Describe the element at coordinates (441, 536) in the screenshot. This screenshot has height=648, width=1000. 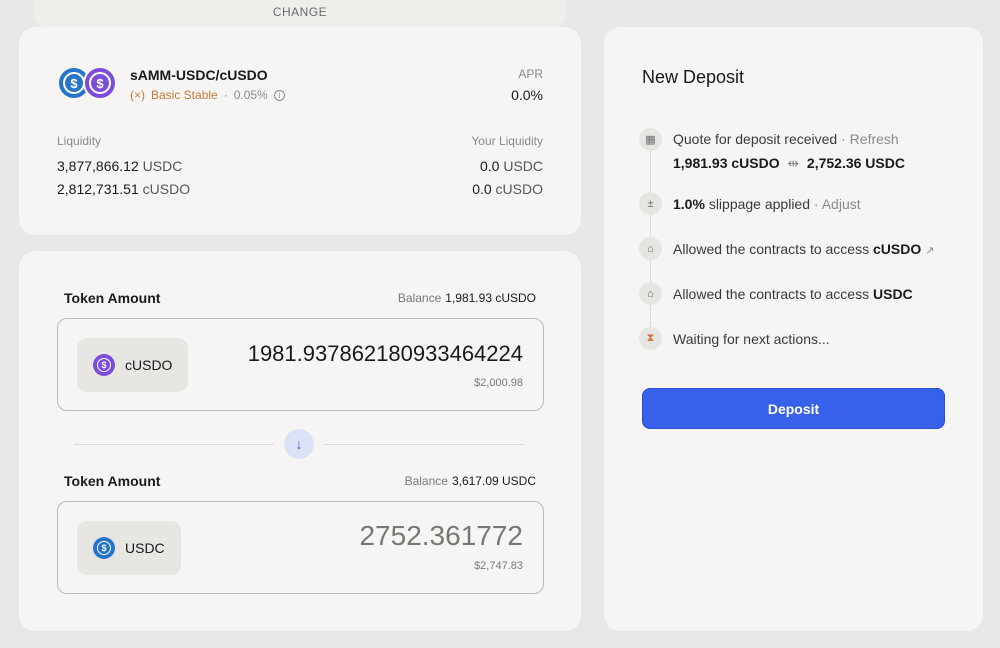
I see `token-out-amount-input: 2752.361772` at that location.